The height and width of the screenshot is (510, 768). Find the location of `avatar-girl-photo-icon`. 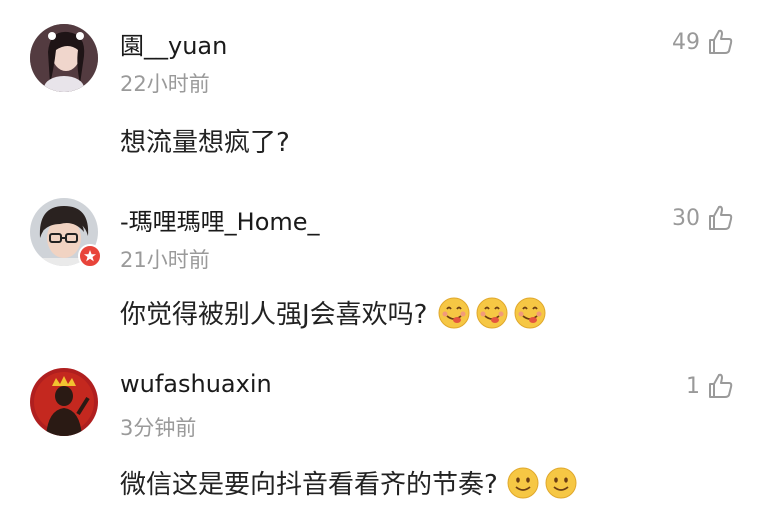

avatar-girl-photo-icon is located at coordinates (64, 58).